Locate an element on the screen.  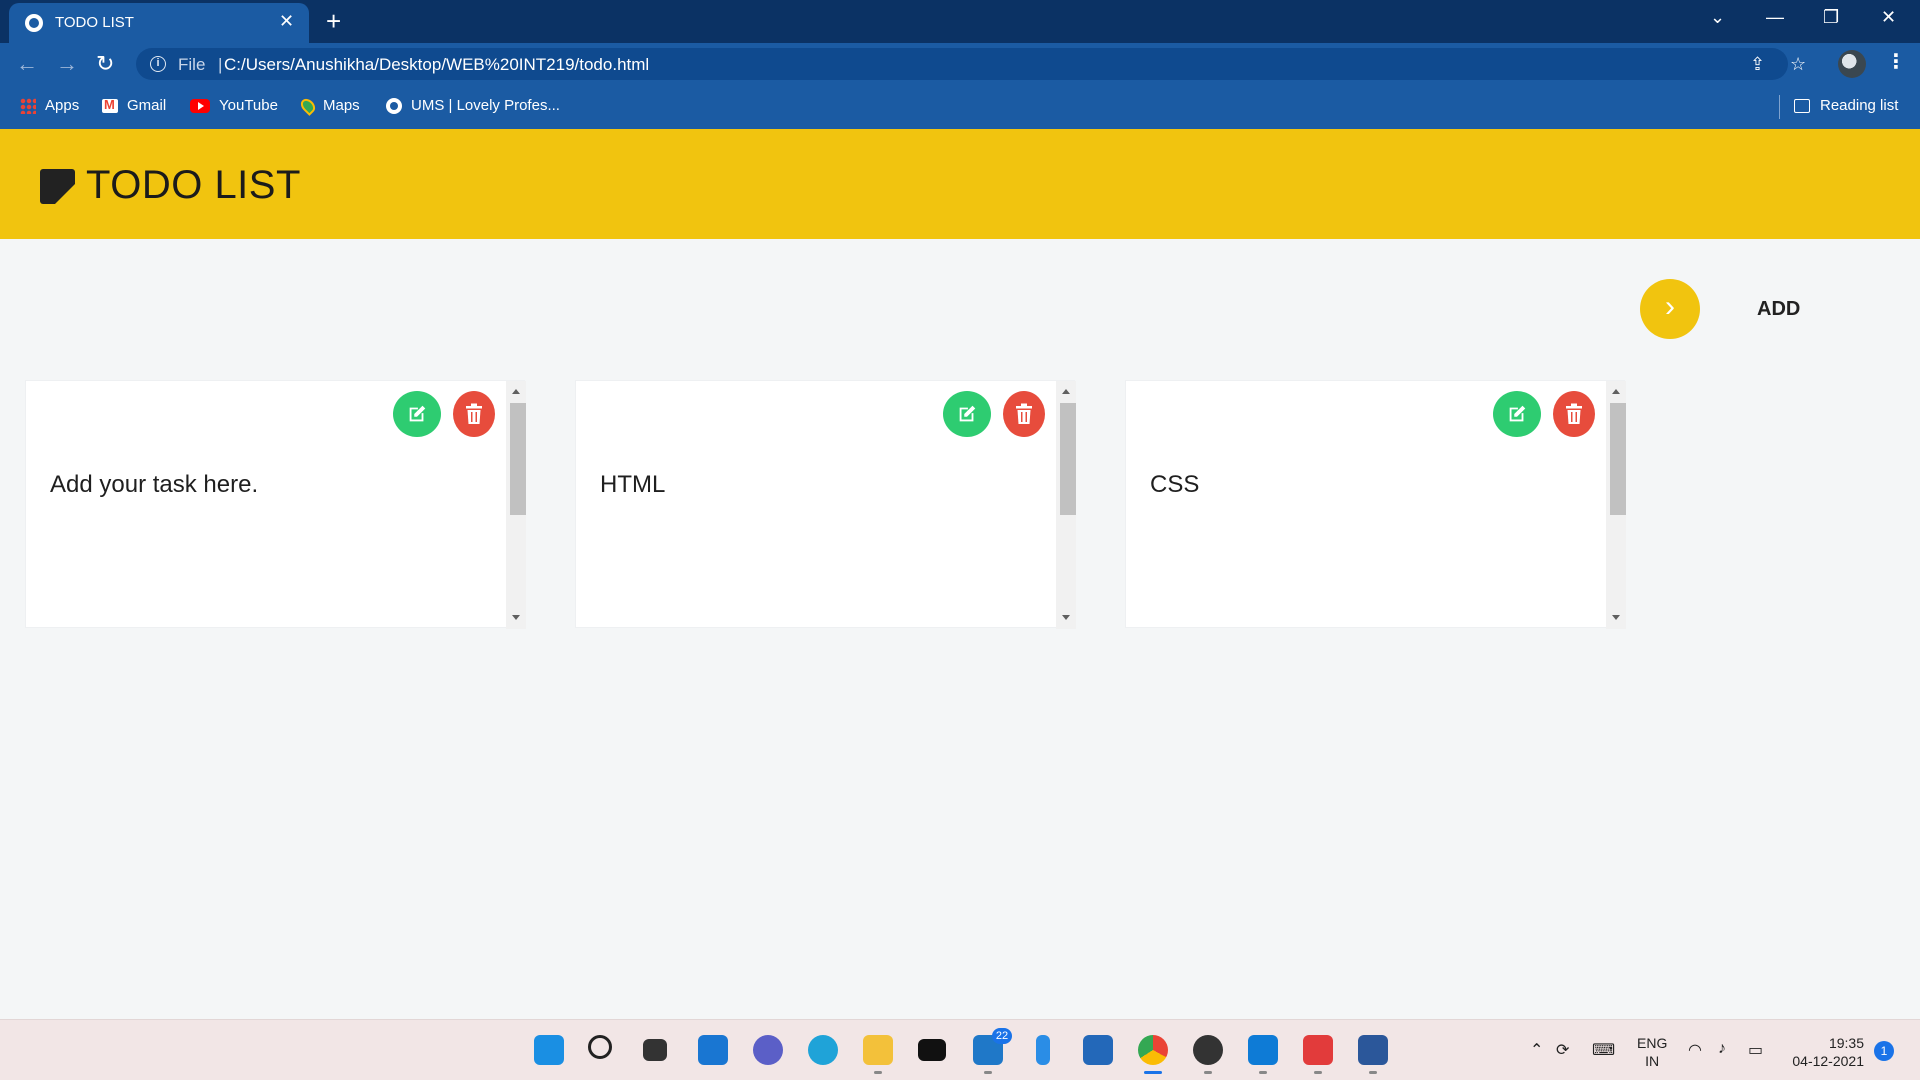
wps-office-icon is located at coordinates (1318, 1050).